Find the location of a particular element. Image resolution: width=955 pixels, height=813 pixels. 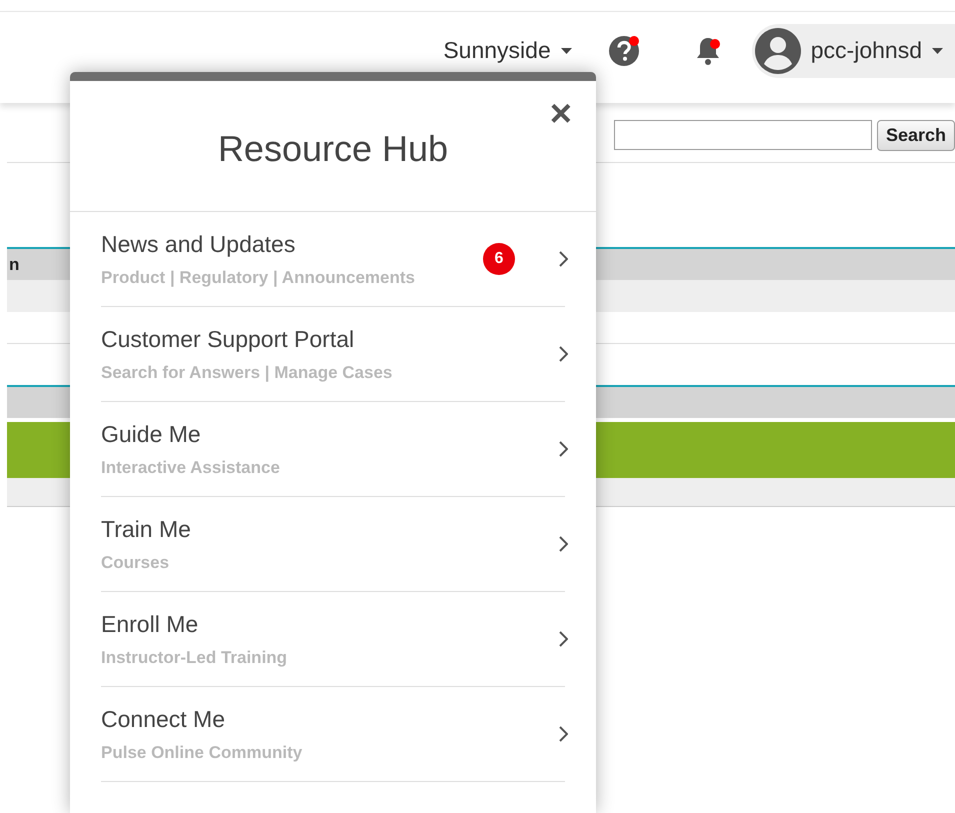

item-title: Enroll Me is located at coordinates (150, 624).